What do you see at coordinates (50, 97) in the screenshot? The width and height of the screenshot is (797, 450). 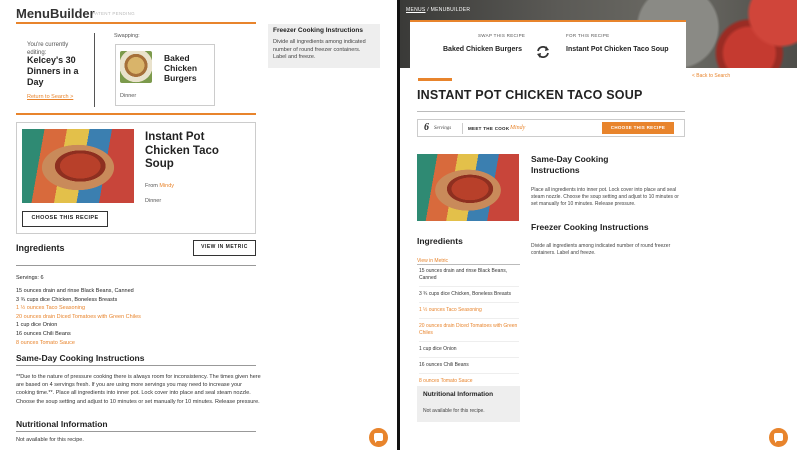 I see `return-to-search-link: Return to Search >` at bounding box center [50, 97].